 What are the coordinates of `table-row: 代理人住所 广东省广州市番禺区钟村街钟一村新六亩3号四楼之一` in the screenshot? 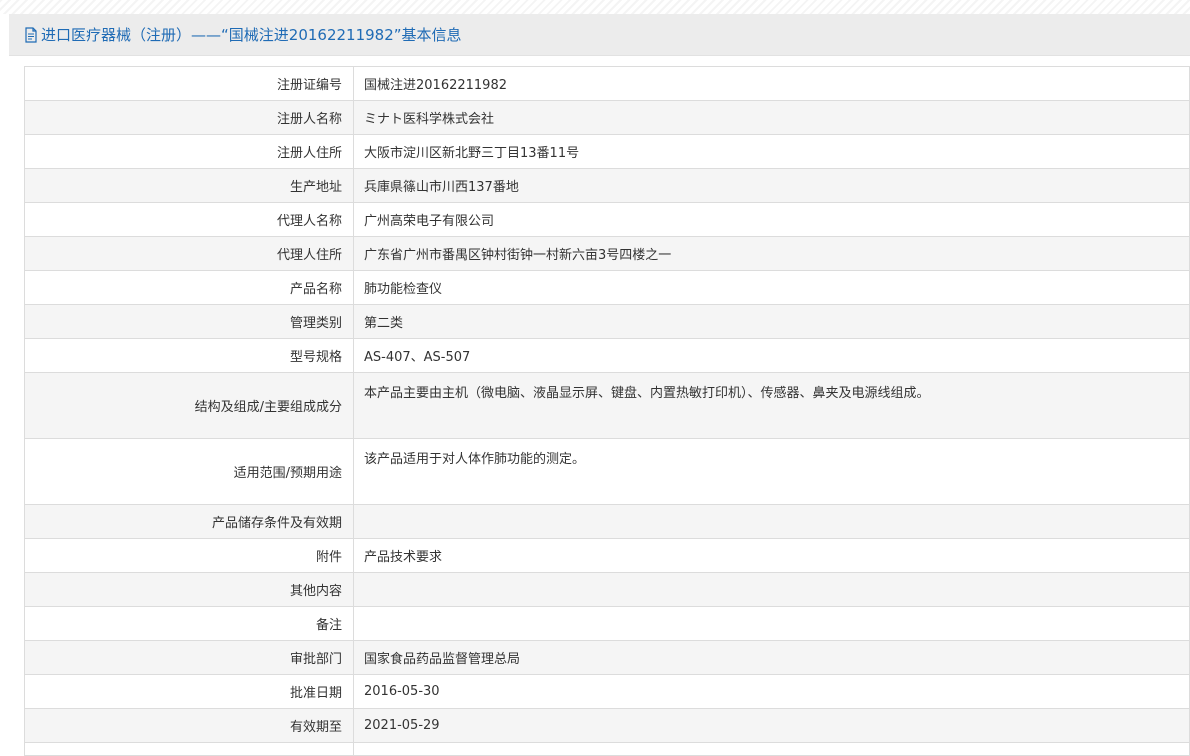 It's located at (607, 253).